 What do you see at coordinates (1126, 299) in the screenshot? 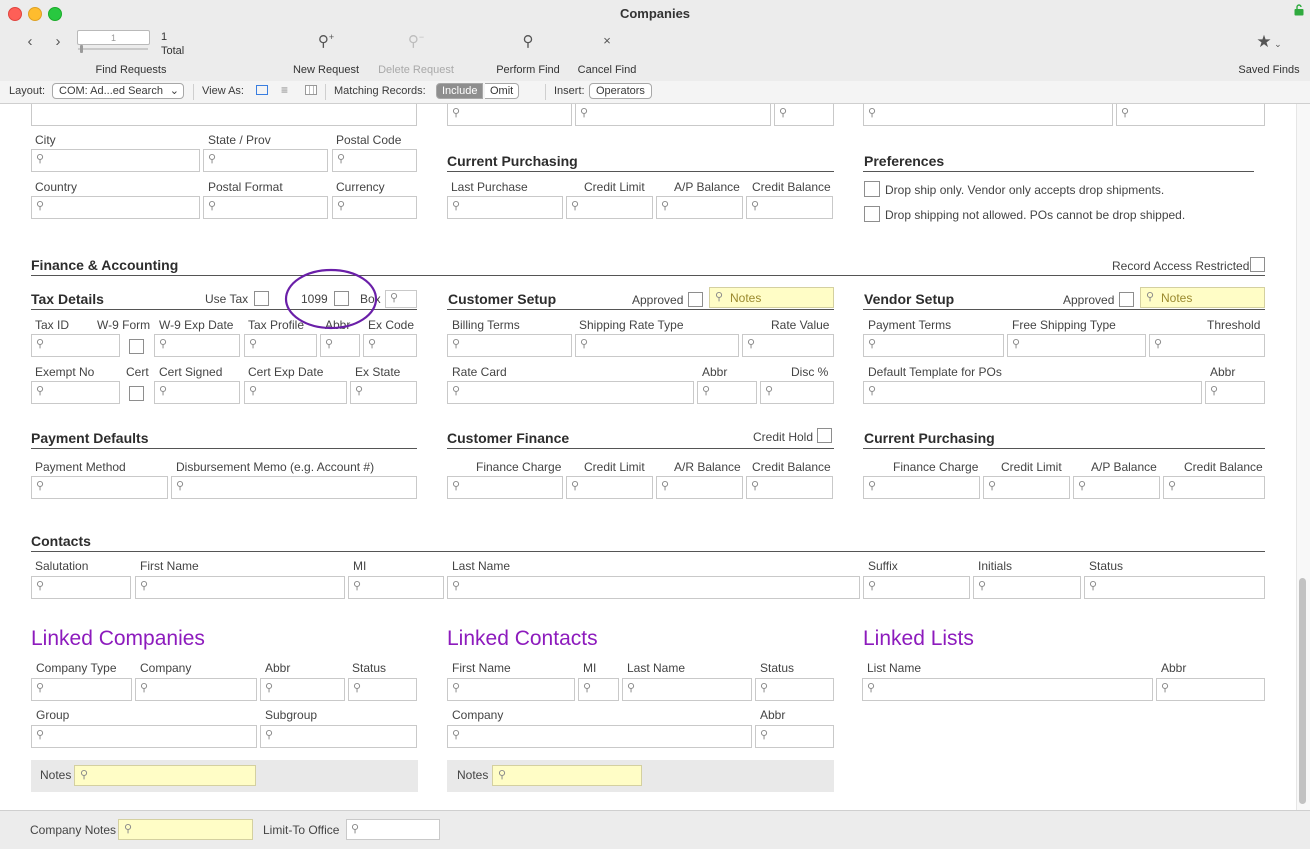
I see `vendor-approved-checkbox` at bounding box center [1126, 299].